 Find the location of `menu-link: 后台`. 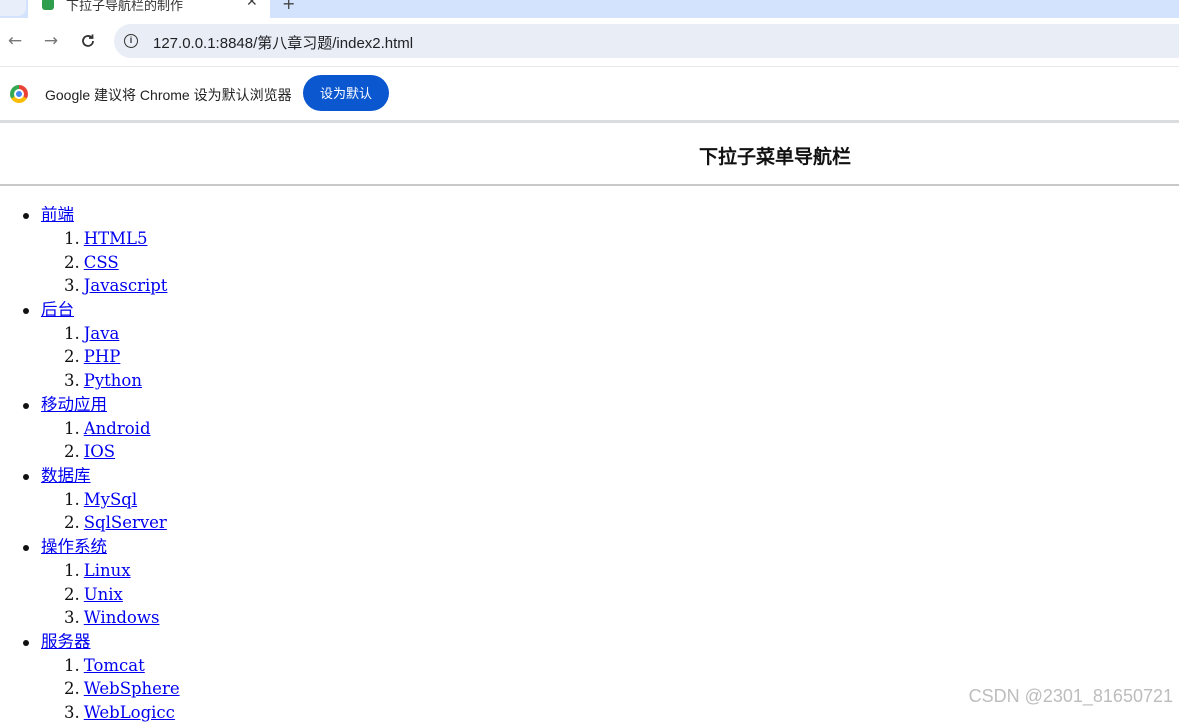

menu-link: 后台 is located at coordinates (57, 309).